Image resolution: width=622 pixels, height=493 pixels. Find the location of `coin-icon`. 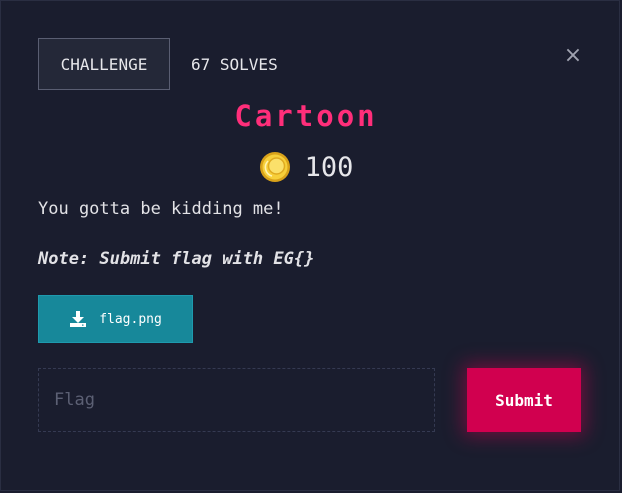

coin-icon is located at coordinates (274, 167).